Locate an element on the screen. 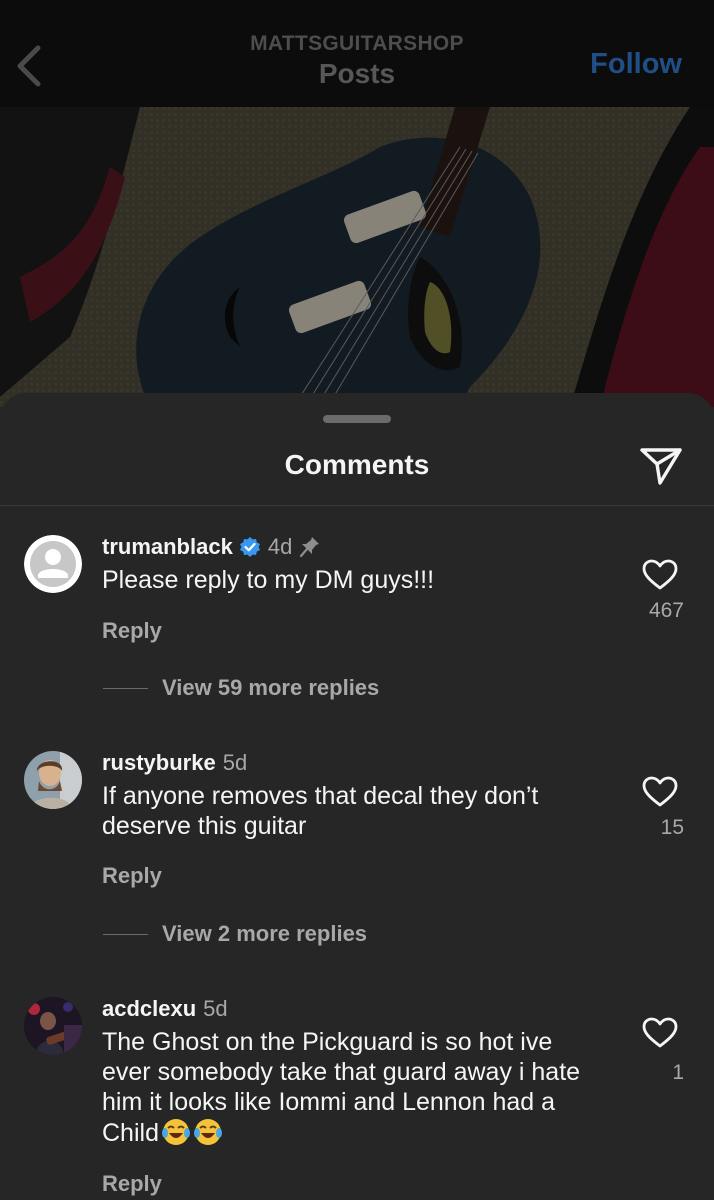  comment-meta: trumanblack 4d is located at coordinates (211, 547).